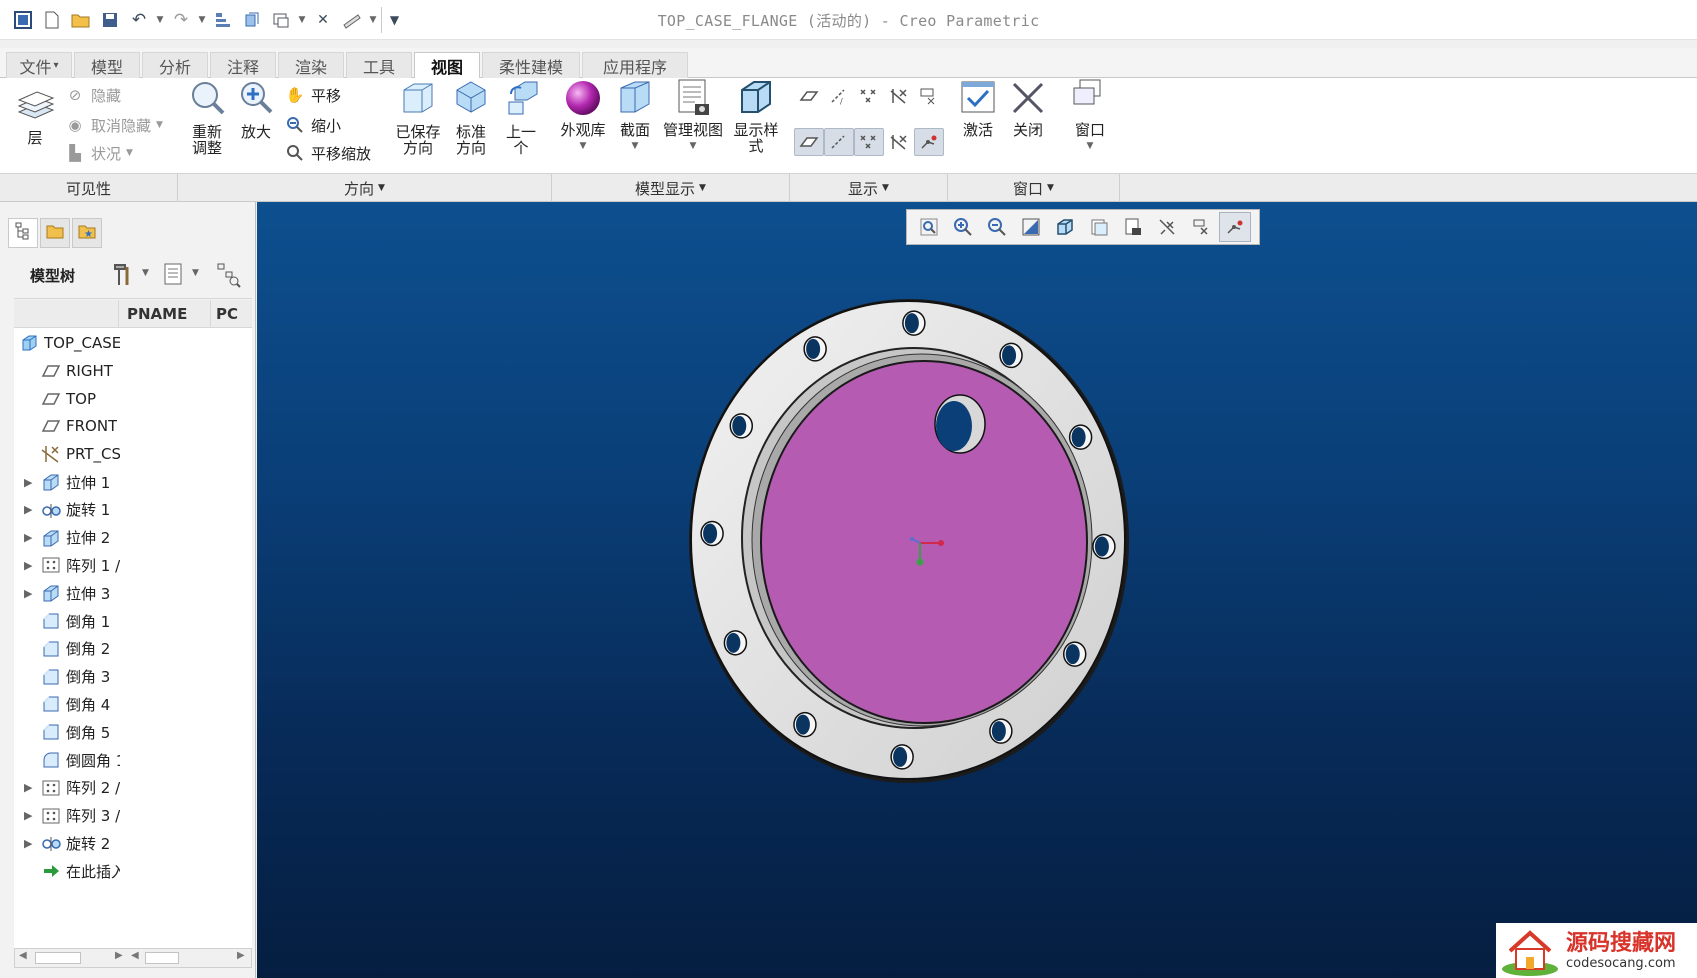  What do you see at coordinates (133, 677) in the screenshot?
I see `tree-item: 倒角 3` at bounding box center [133, 677].